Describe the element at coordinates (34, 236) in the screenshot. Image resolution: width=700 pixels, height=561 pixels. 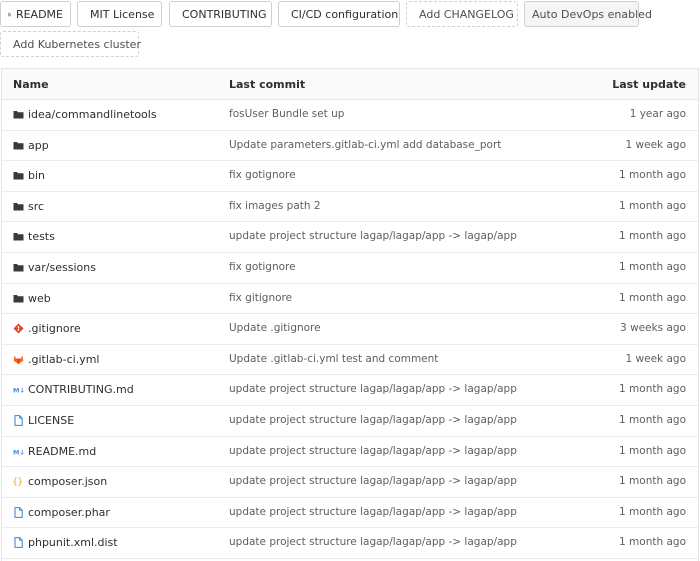
I see `file-name-link: tests` at that location.